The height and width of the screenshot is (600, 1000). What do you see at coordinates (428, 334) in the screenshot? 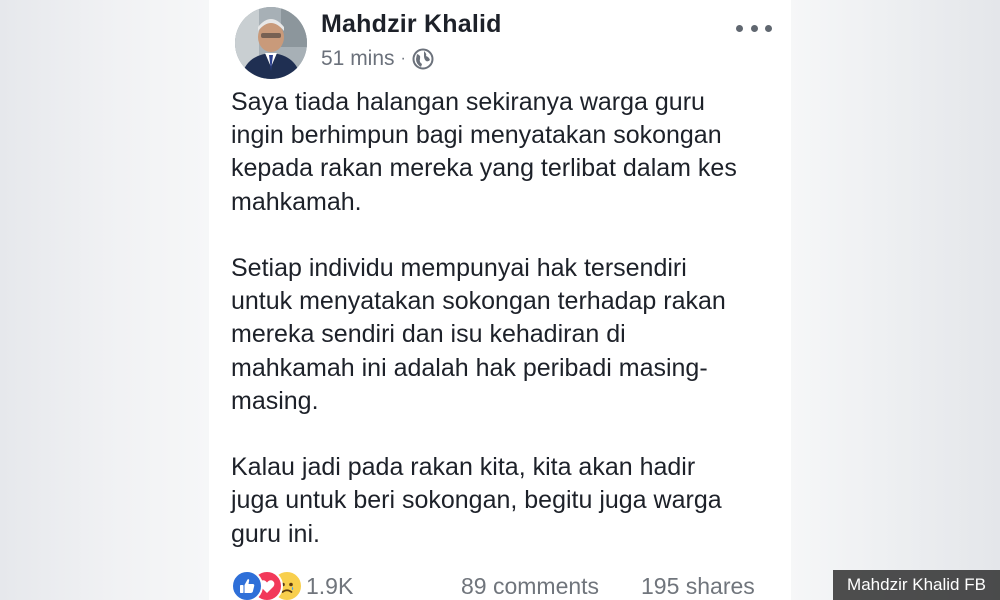
I see `post-line: mereka sendiri dan isu kehadiran di` at bounding box center [428, 334].